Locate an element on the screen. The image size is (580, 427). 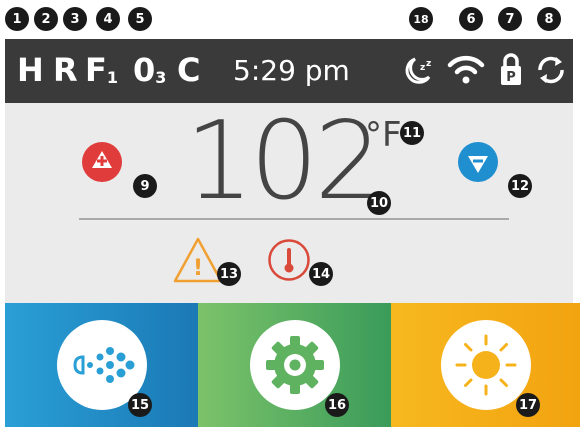
temperature-unit: °F is located at coordinates (383, 135).